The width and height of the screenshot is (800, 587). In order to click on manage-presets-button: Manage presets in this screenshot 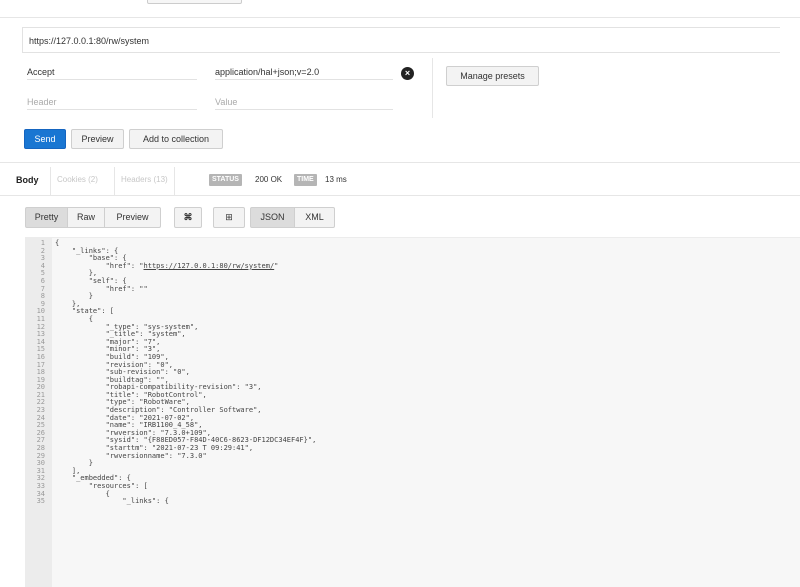, I will do `click(492, 76)`.